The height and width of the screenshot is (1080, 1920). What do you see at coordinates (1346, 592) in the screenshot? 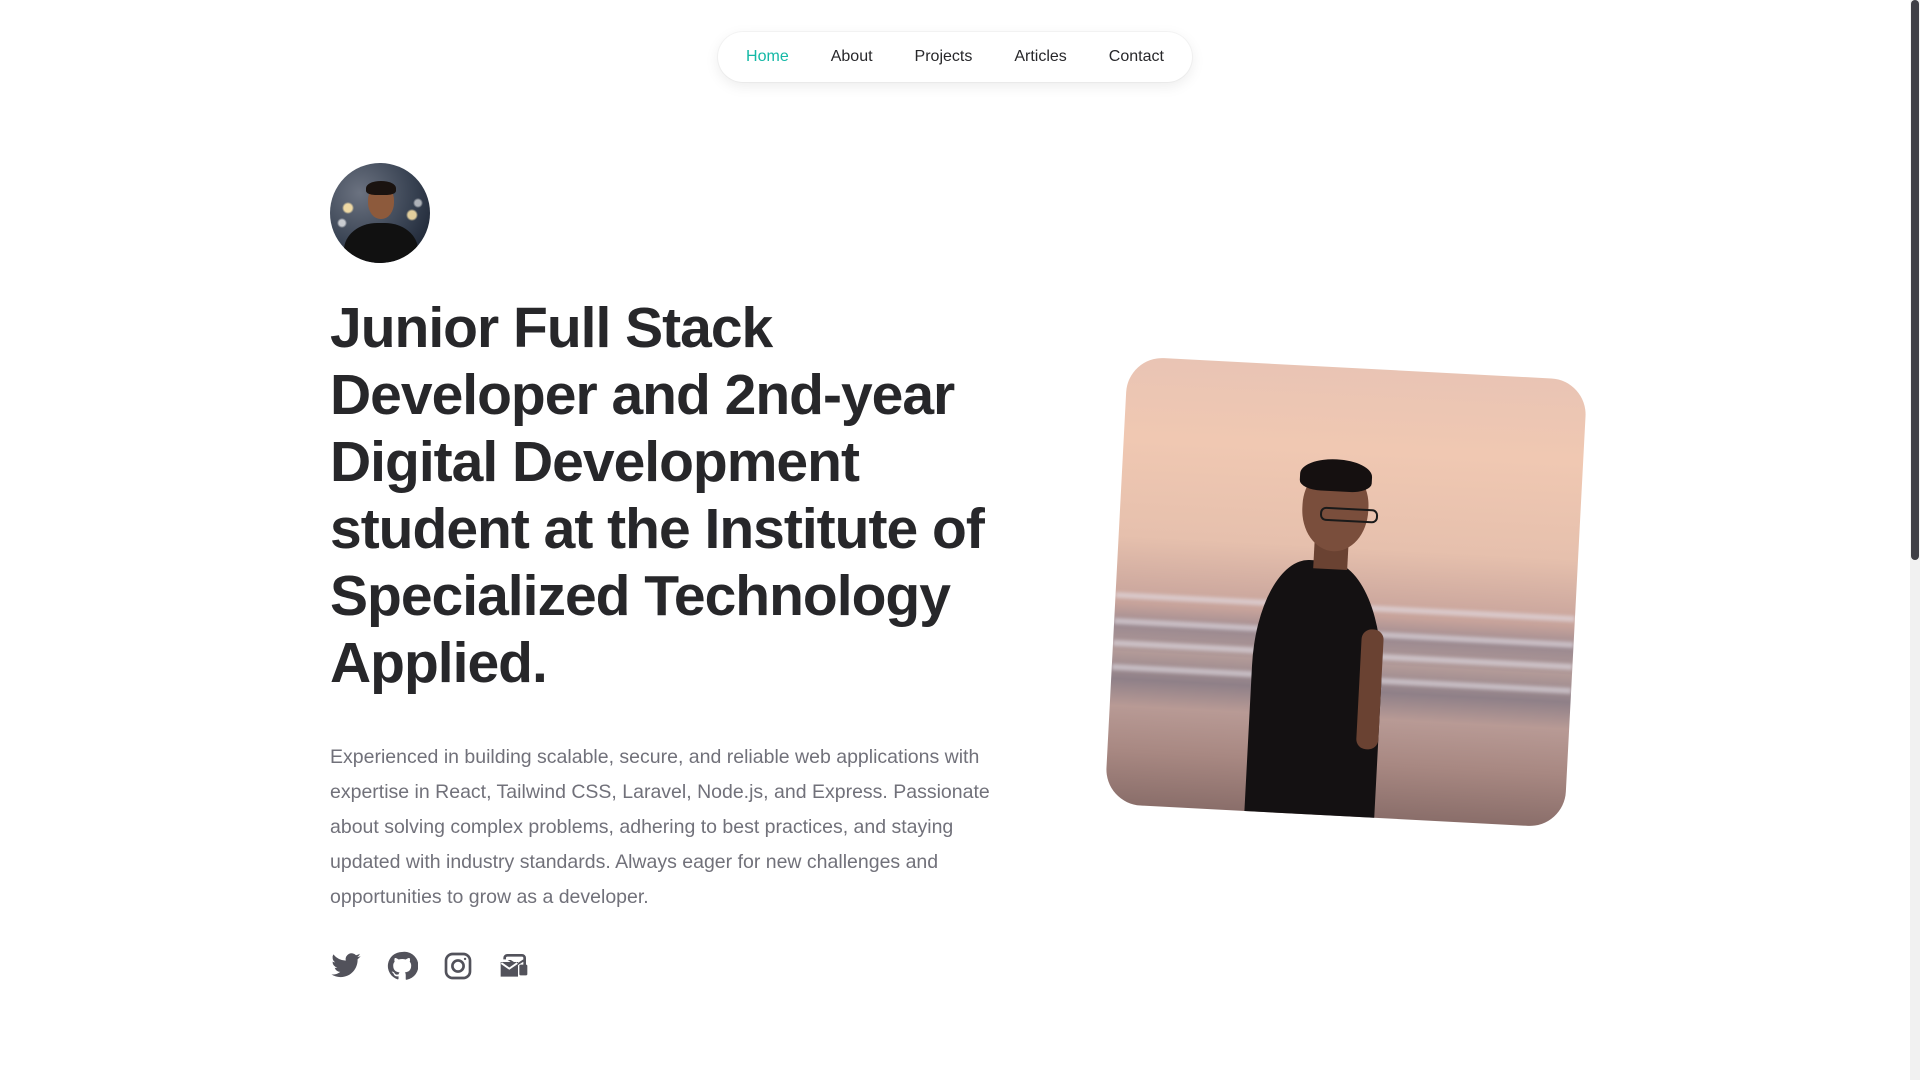
I see `profile-photo` at bounding box center [1346, 592].